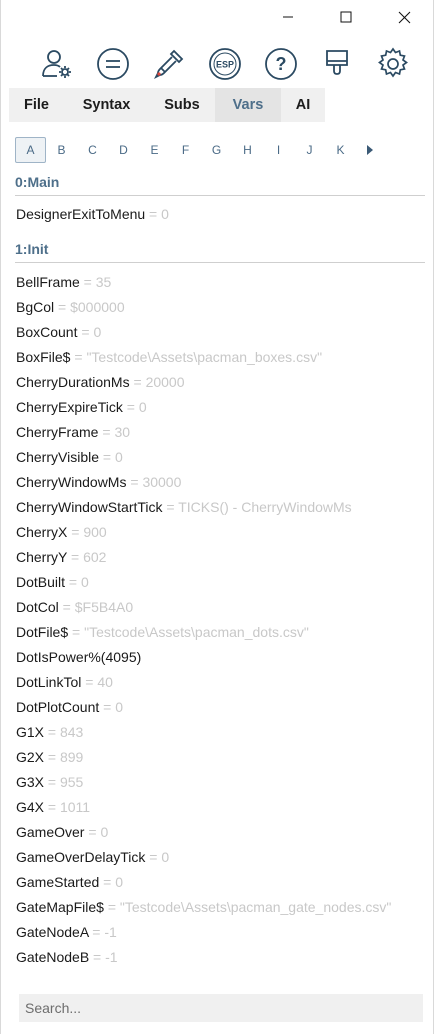 This screenshot has width=434, height=1034. Describe the element at coordinates (220, 882) in the screenshot. I see `variable-row: GameStarted = 0` at that location.